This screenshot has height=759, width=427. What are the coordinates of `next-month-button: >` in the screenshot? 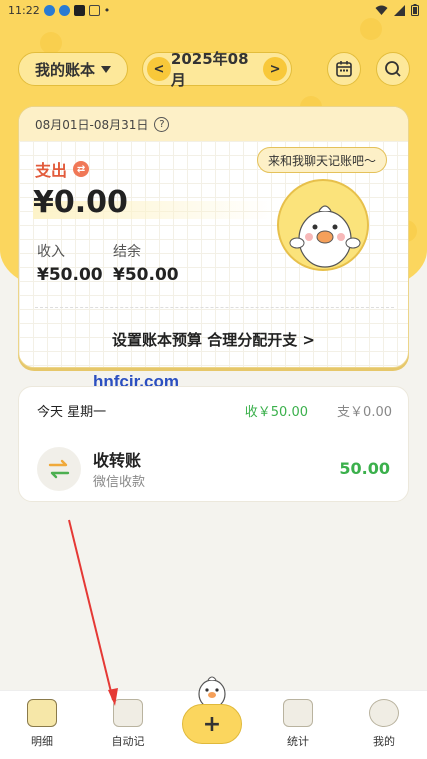 It's located at (275, 69).